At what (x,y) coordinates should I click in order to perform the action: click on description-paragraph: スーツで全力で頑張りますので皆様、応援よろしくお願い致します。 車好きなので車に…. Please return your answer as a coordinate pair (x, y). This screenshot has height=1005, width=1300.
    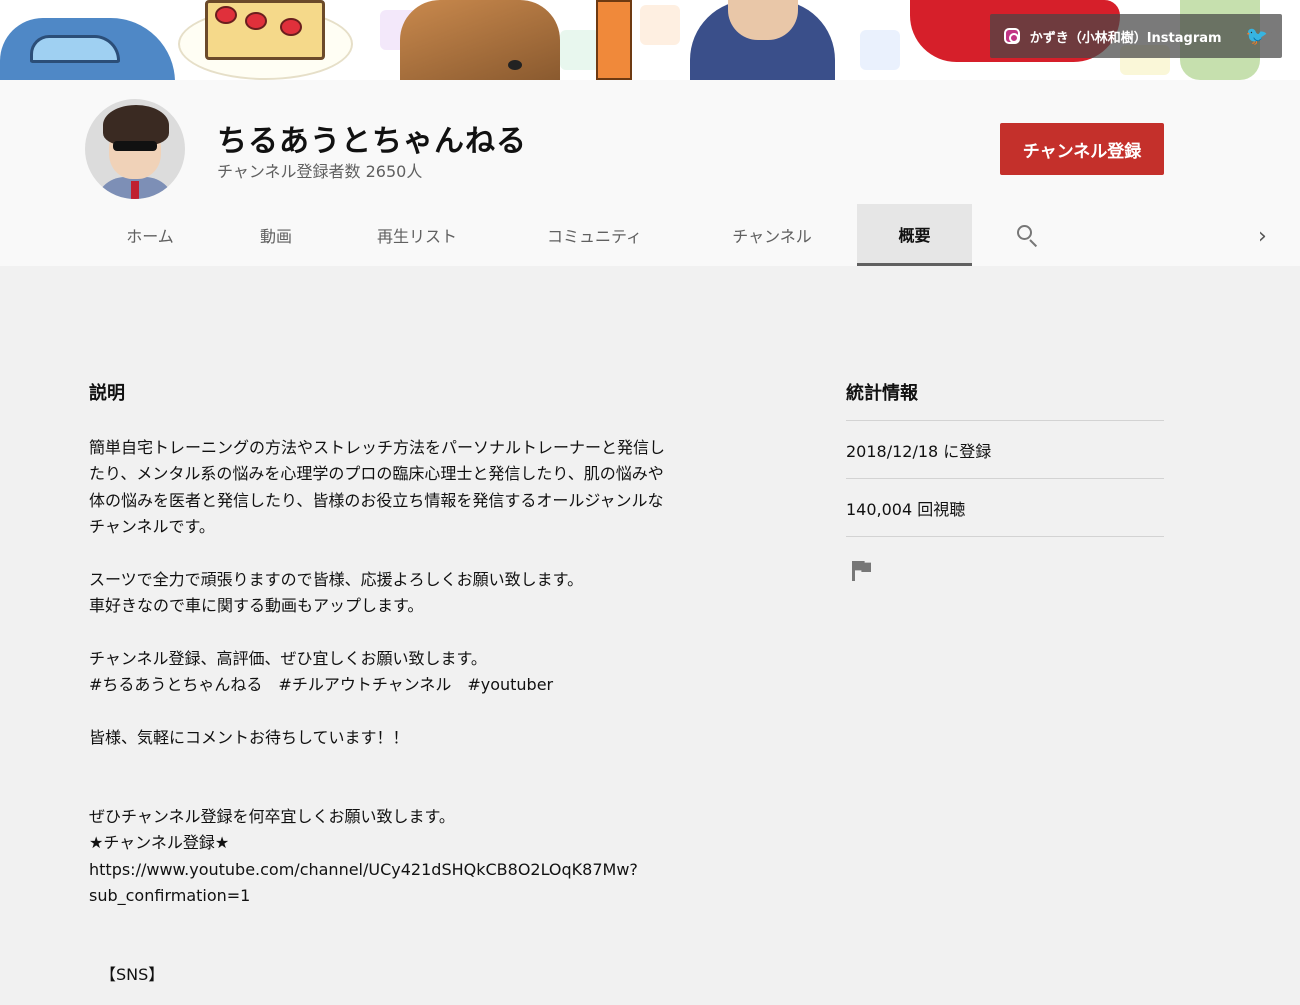
    Looking at the image, I should click on (336, 593).